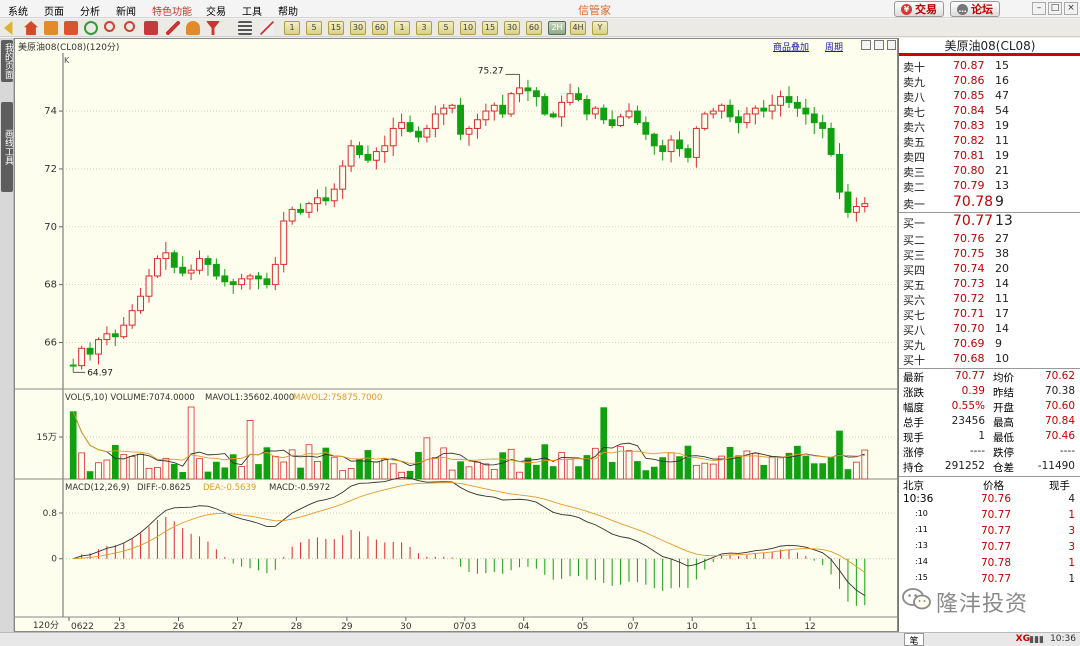 The height and width of the screenshot is (646, 1080). I want to click on menu-system: 系统, so click(18, 10).